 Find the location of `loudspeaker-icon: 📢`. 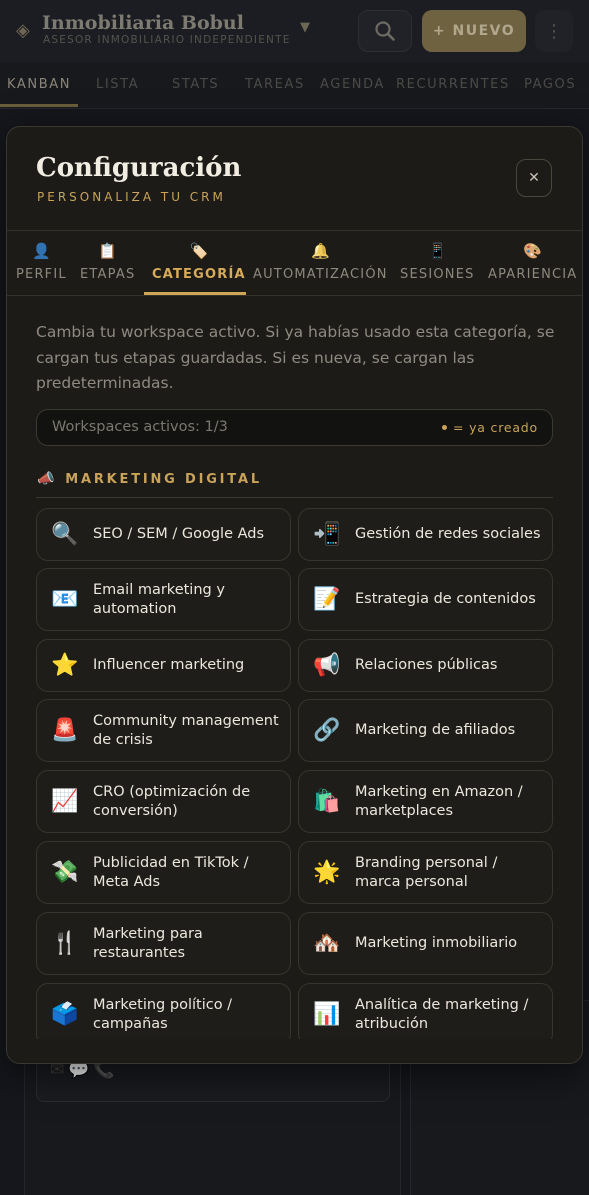

loudspeaker-icon: 📢 is located at coordinates (327, 665).